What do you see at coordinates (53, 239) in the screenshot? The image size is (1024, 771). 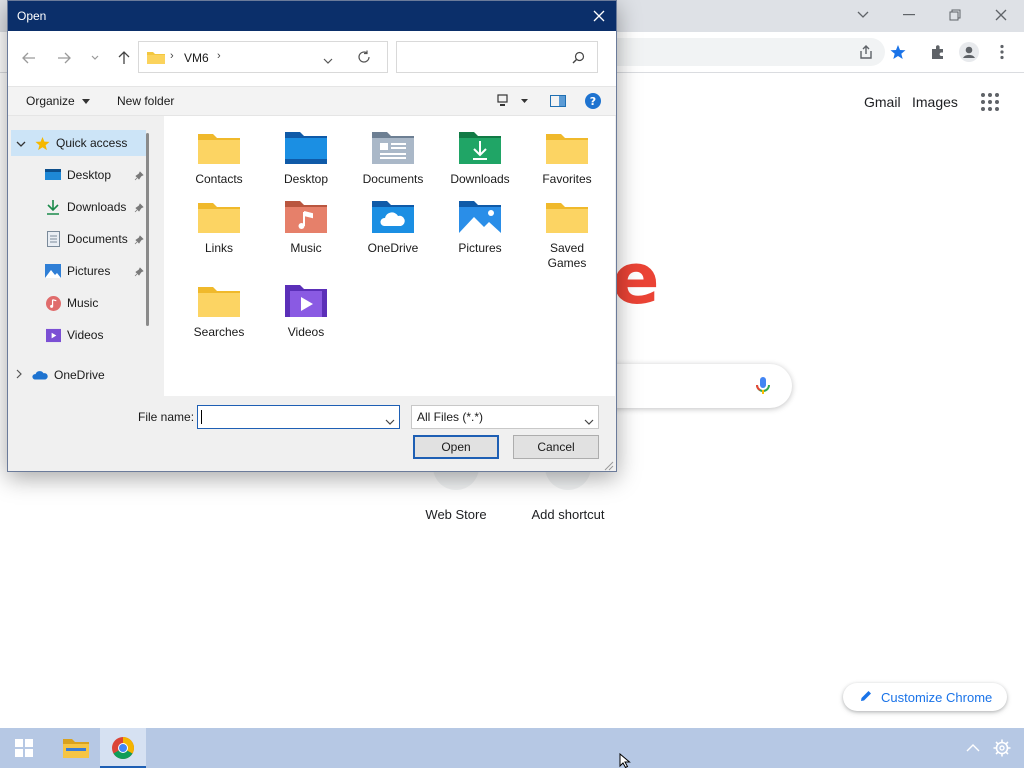 I see `documents-icon` at bounding box center [53, 239].